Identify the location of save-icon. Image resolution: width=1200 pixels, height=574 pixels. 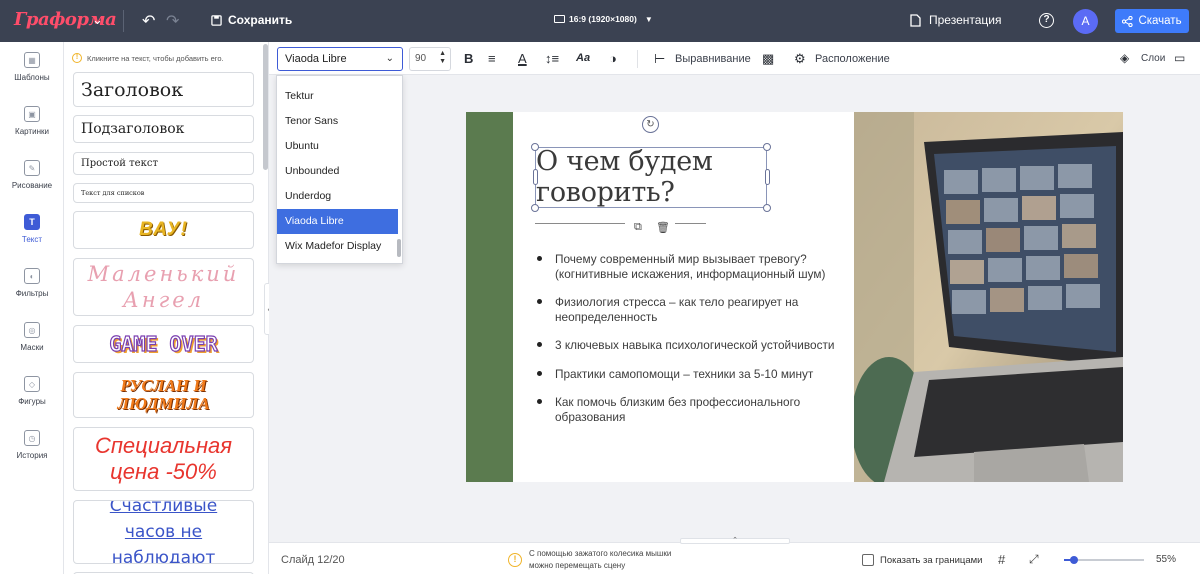
(216, 20).